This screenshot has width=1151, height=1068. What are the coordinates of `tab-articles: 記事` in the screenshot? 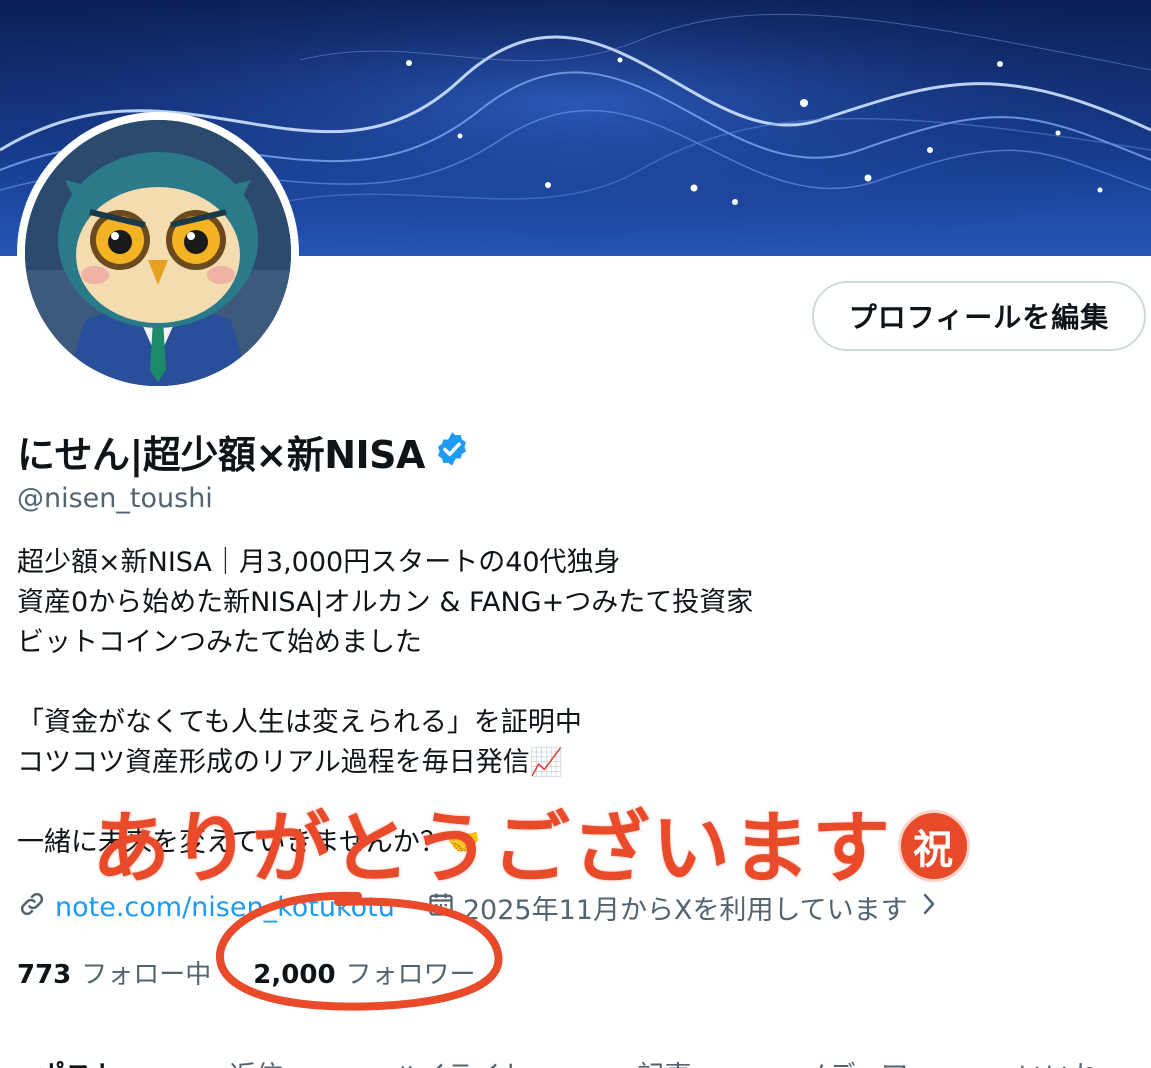 It's located at (664, 1057).